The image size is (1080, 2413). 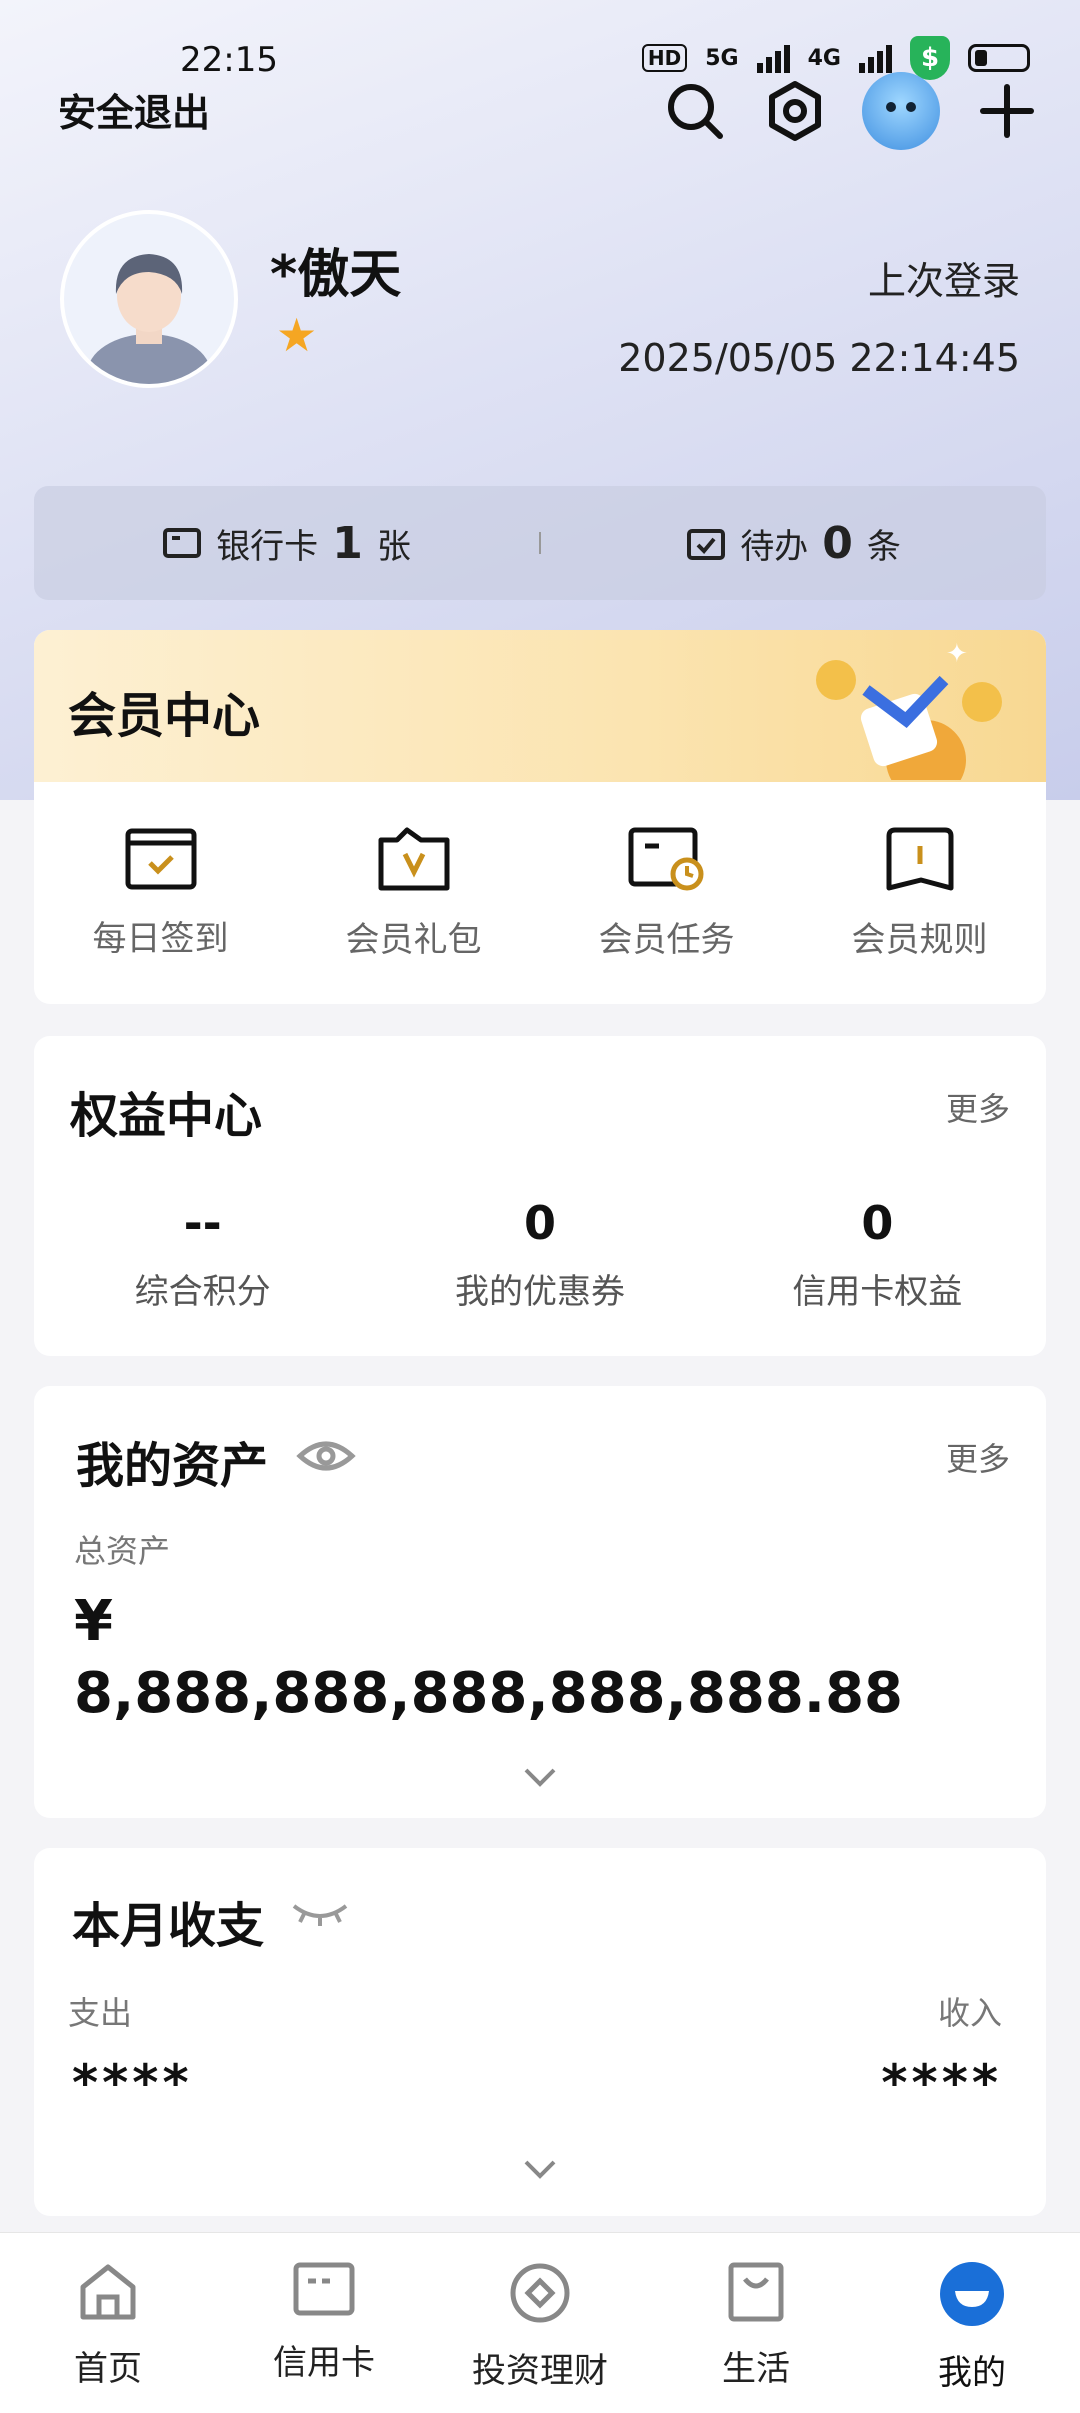 I want to click on income-label: 收入, so click(x=969, y=2013).